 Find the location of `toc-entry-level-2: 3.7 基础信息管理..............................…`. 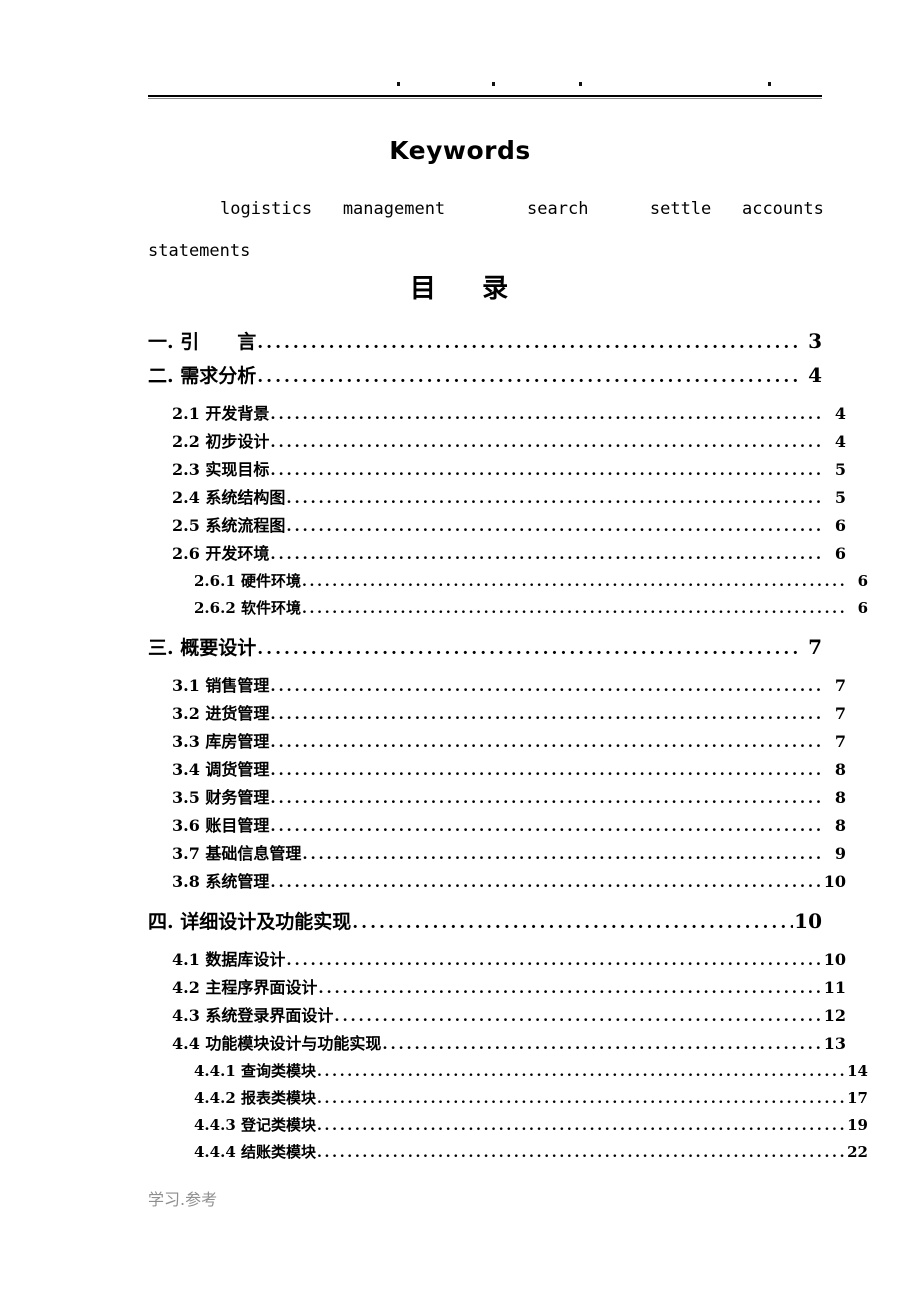

toc-entry-level-2: 3.7 基础信息管理..............................… is located at coordinates (497, 854).